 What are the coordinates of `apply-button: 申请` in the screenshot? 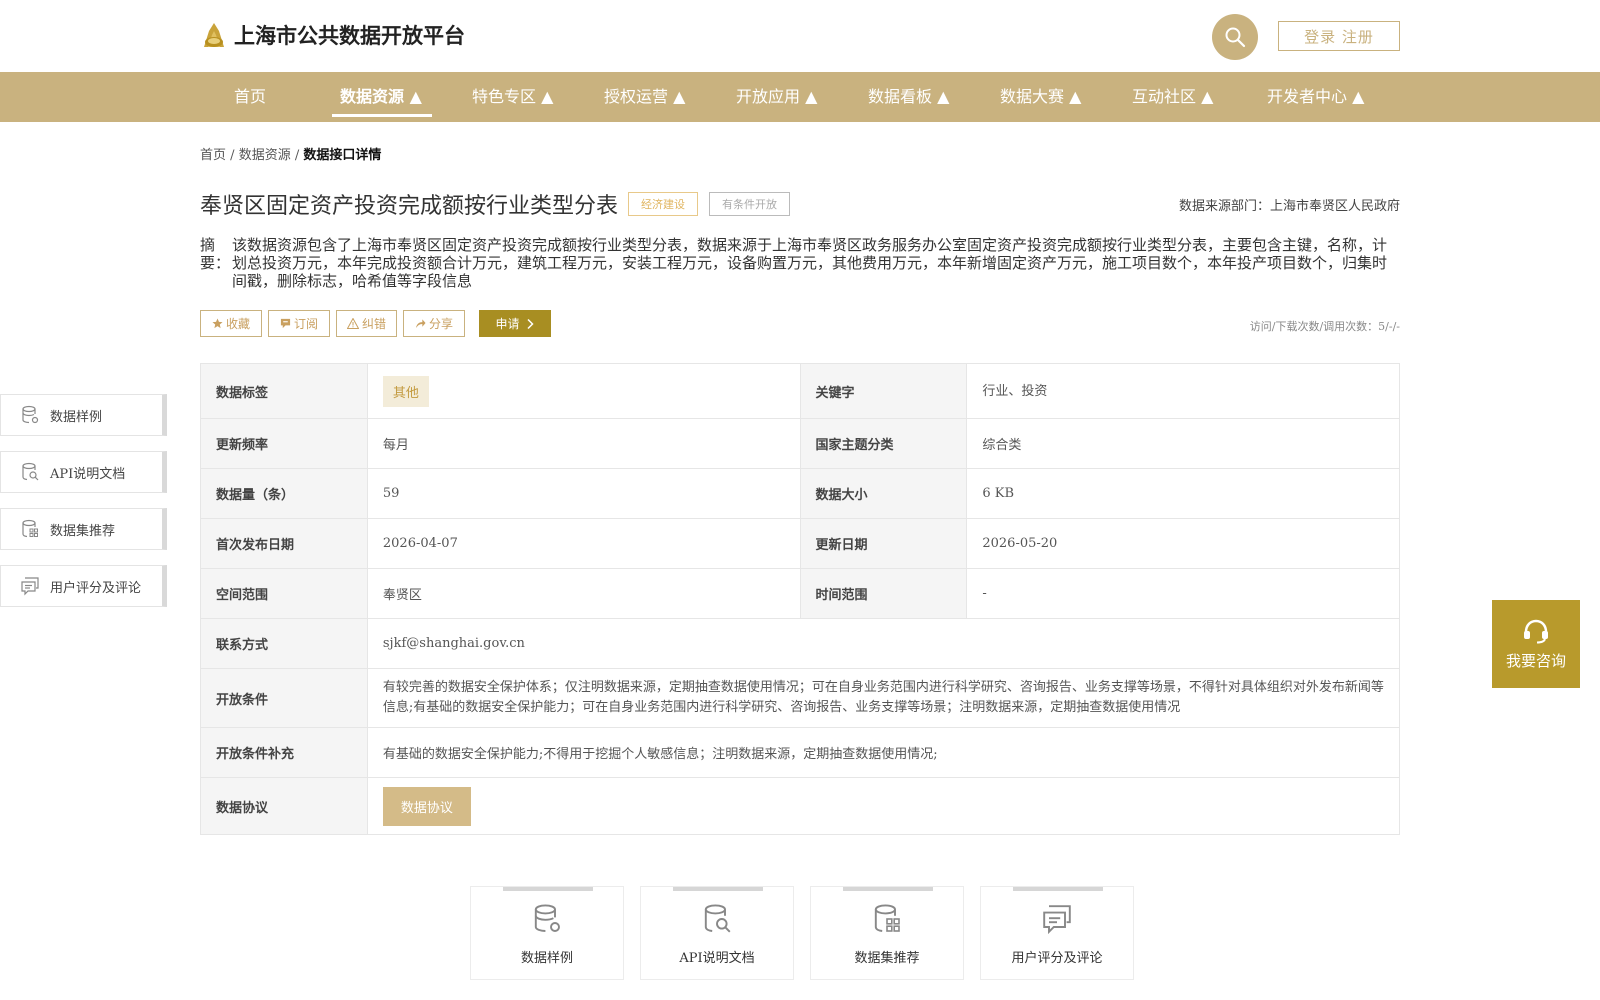 It's located at (515, 323).